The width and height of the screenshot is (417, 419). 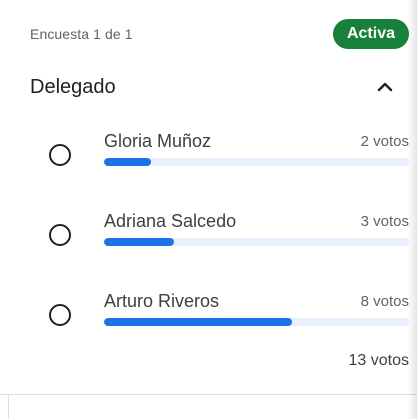 What do you see at coordinates (158, 141) in the screenshot?
I see `option-label: Gloria Muñoz` at bounding box center [158, 141].